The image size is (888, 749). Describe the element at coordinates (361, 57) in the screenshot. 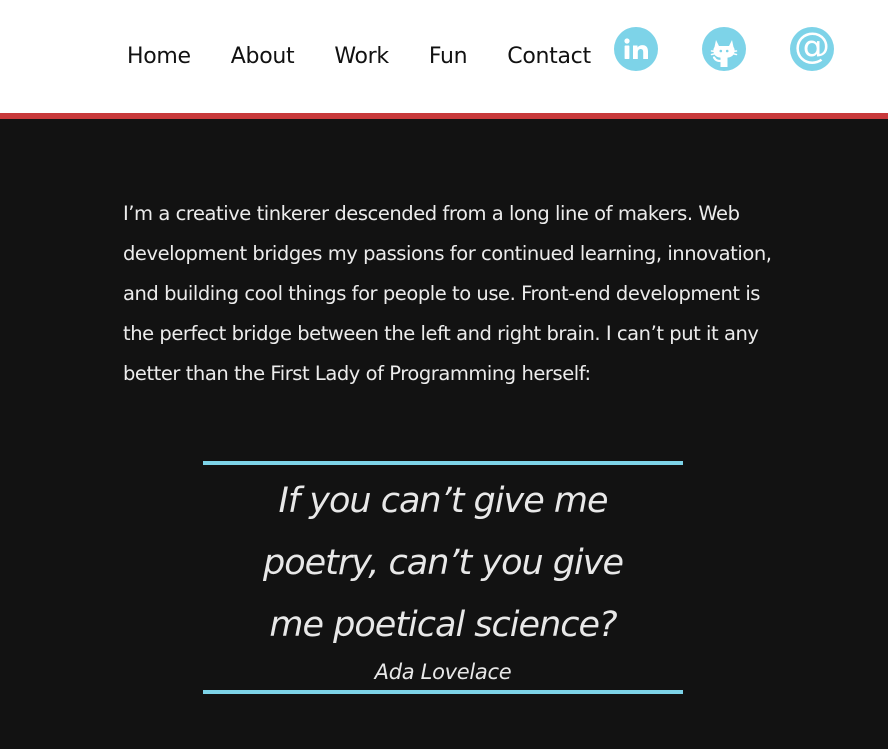

I see `nav-work-link: Work` at that location.